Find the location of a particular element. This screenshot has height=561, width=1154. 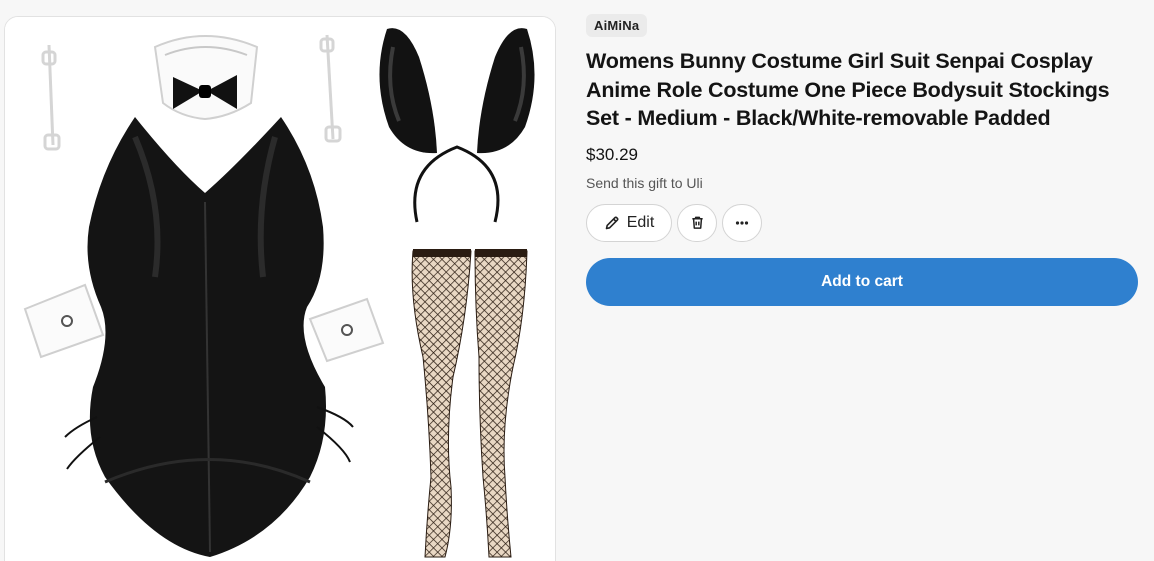

delete-button is located at coordinates (697, 222).